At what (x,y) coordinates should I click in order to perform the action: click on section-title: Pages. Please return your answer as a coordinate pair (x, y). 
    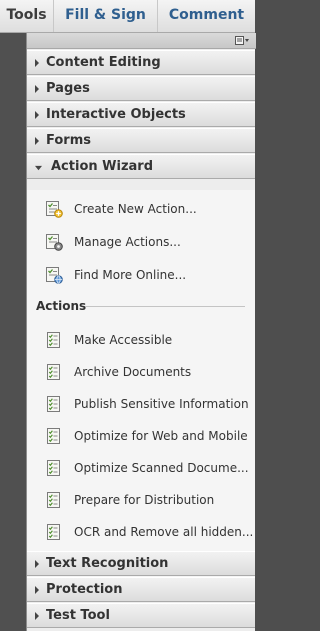
    Looking at the image, I should click on (68, 88).